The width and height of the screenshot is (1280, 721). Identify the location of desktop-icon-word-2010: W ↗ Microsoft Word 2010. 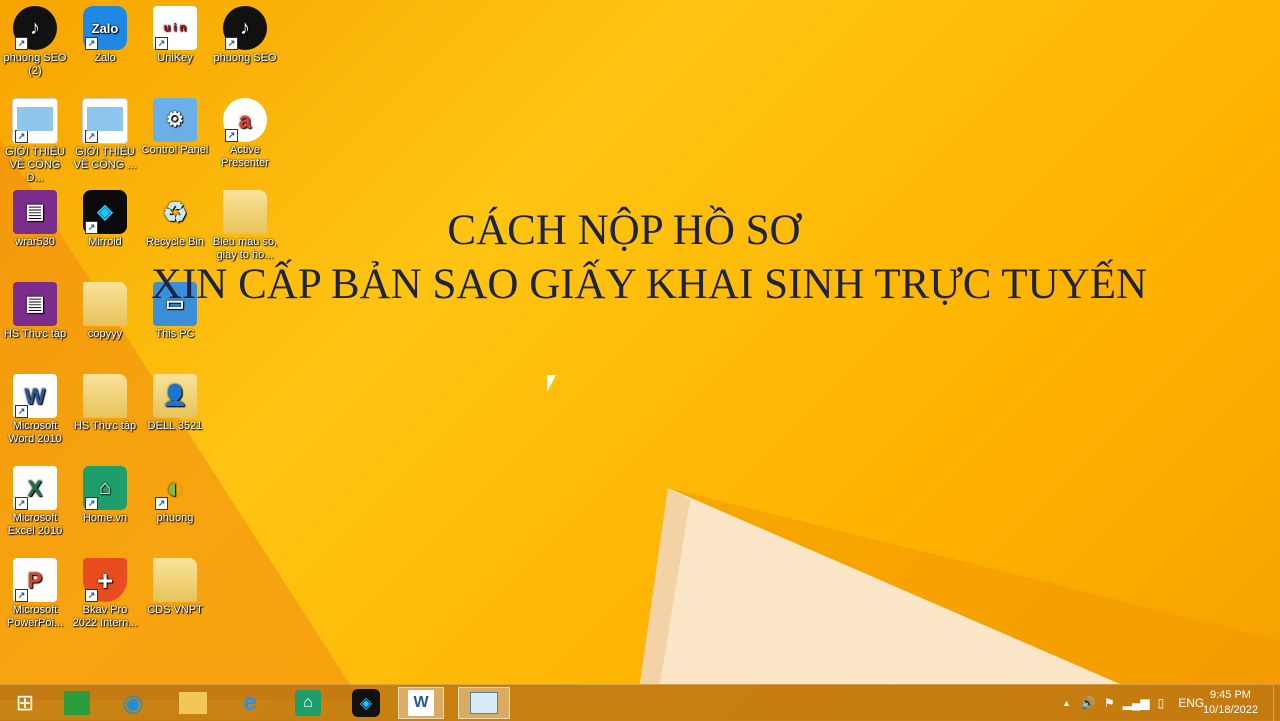
(35, 410).